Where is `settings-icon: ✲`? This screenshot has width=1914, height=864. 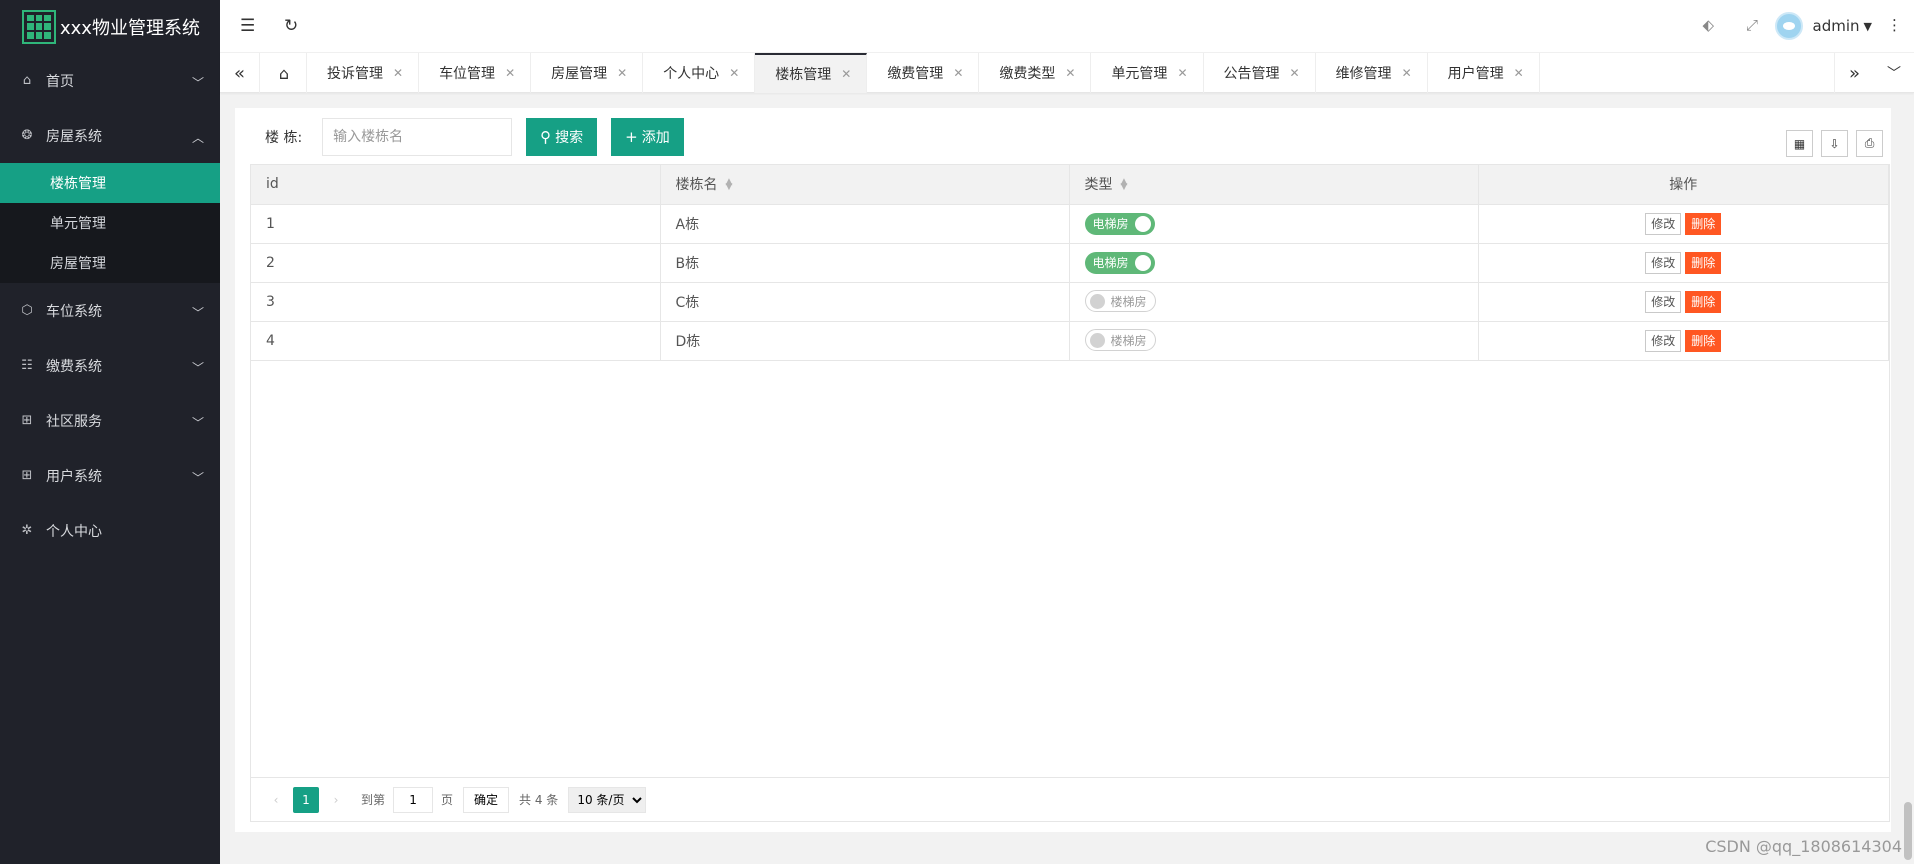 settings-icon: ✲ is located at coordinates (27, 530).